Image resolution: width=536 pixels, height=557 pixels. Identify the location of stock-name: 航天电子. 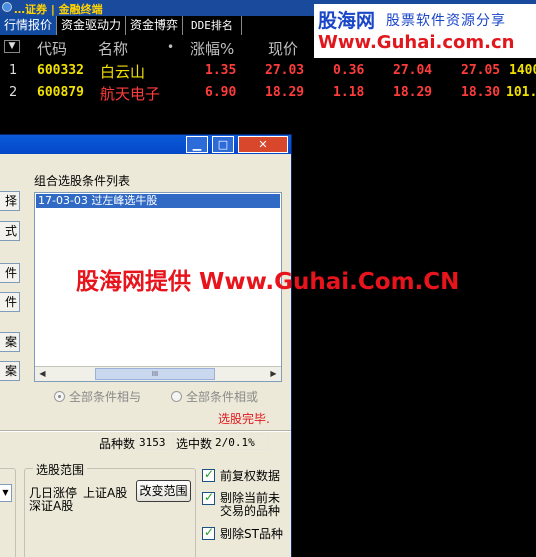
(130, 94).